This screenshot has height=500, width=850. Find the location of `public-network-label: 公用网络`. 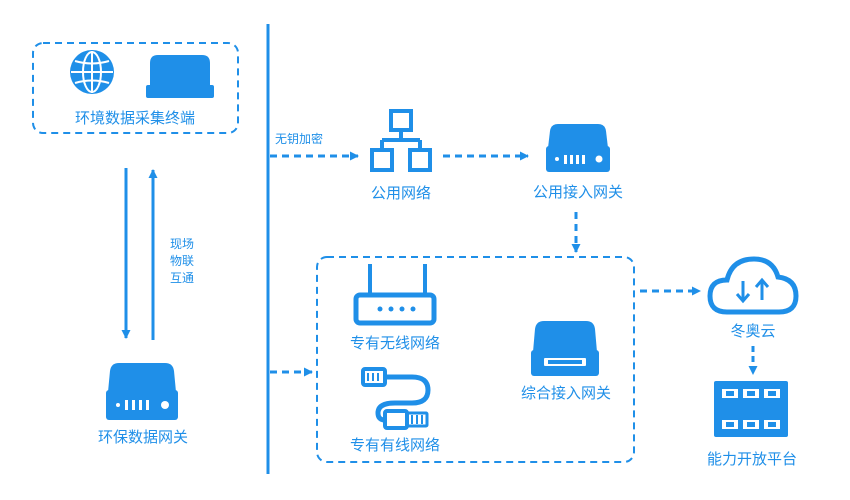

public-network-label: 公用网络 is located at coordinates (401, 193).